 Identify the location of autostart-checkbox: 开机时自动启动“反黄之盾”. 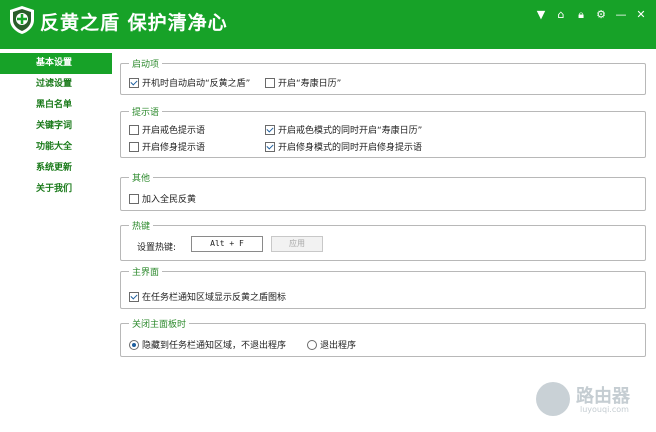
(189, 82).